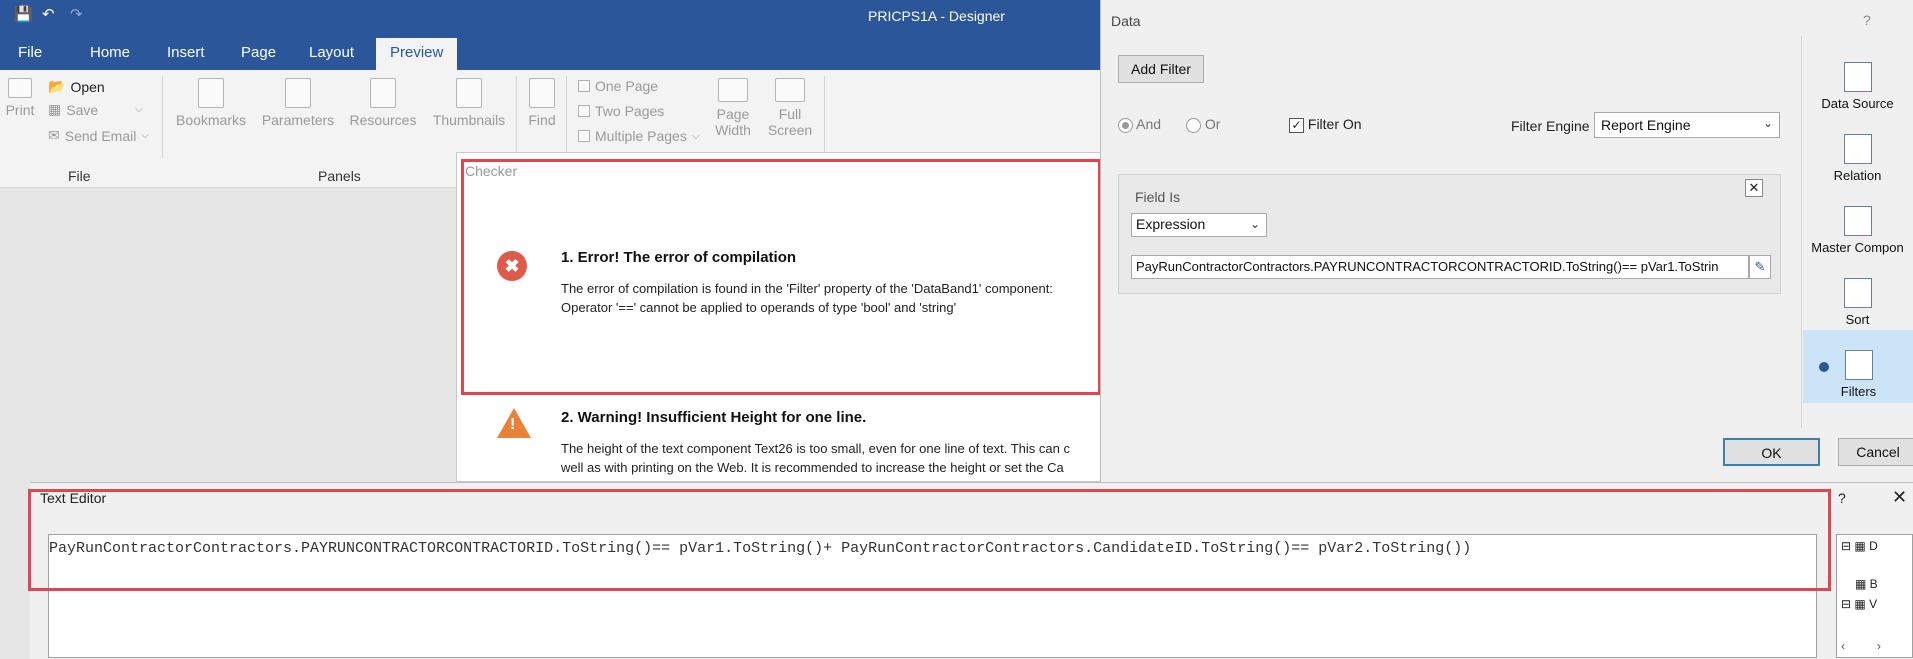 The image size is (1913, 659). I want to click on resources-icon, so click(383, 93).